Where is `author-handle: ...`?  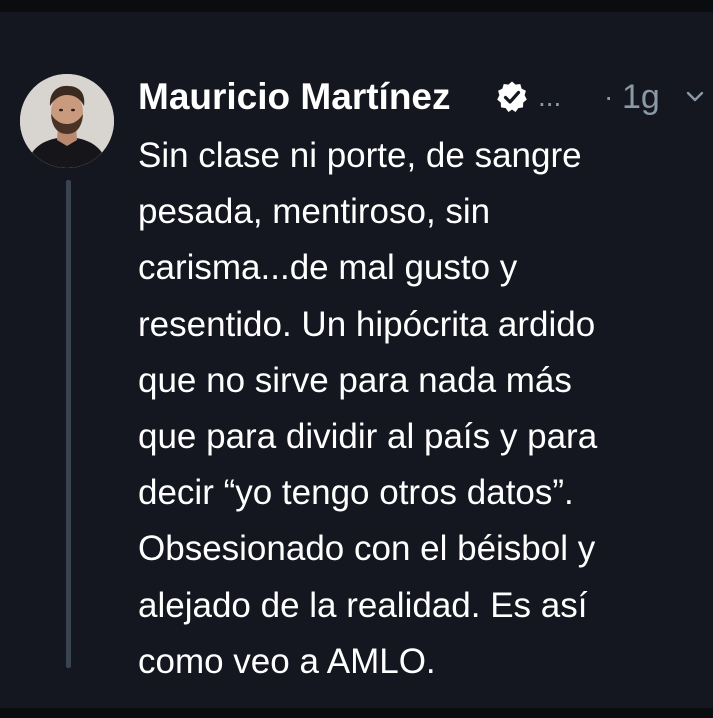 author-handle: ... is located at coordinates (549, 97).